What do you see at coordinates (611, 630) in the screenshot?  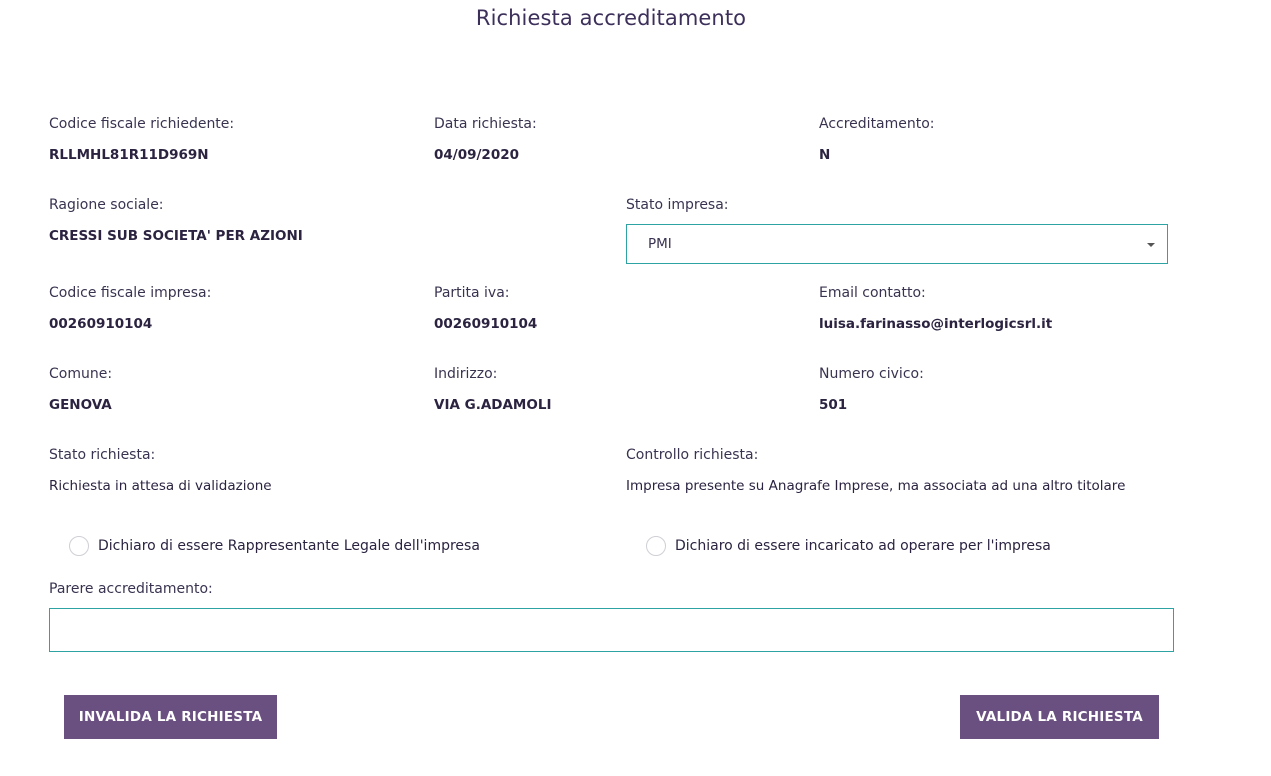 I see `parere-accreditamento-input` at bounding box center [611, 630].